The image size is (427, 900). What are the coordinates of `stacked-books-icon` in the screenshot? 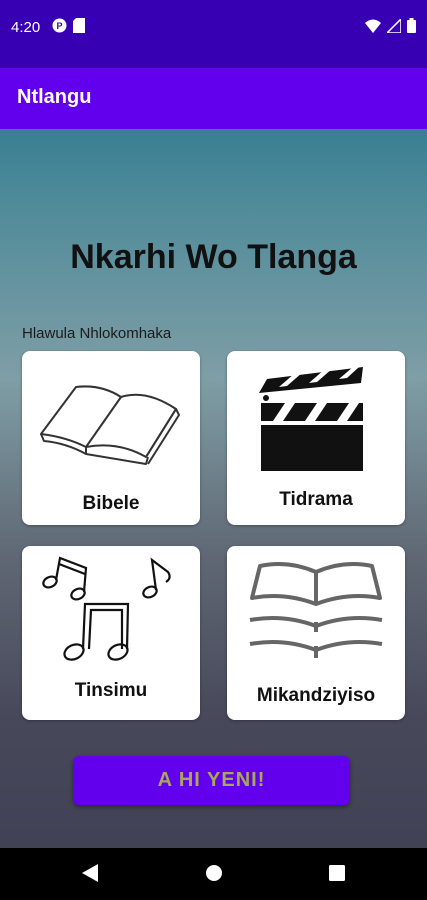 It's located at (316, 610).